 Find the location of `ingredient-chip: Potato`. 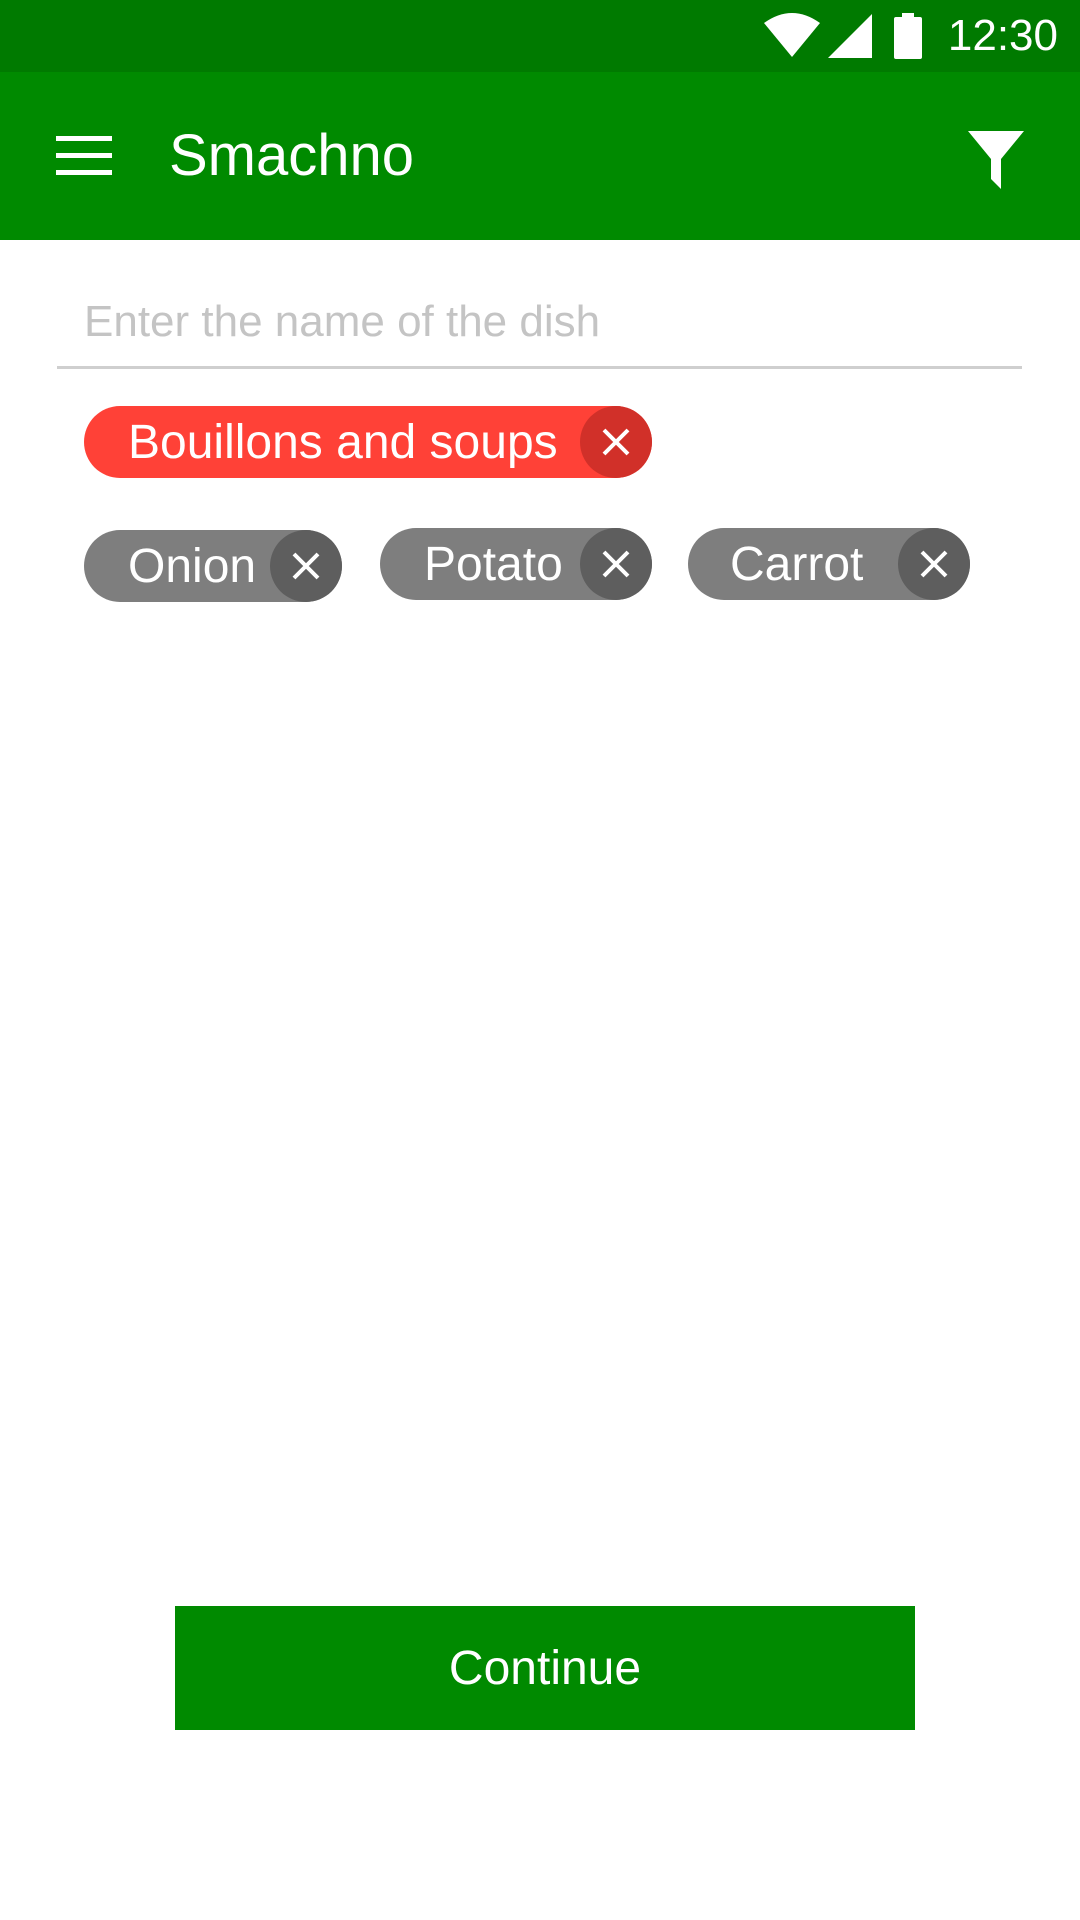

ingredient-chip: Potato is located at coordinates (516, 564).